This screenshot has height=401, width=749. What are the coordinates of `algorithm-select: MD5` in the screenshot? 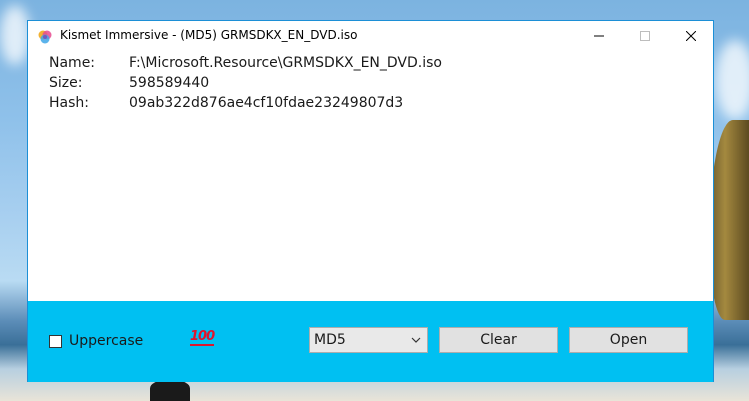 It's located at (368, 340).